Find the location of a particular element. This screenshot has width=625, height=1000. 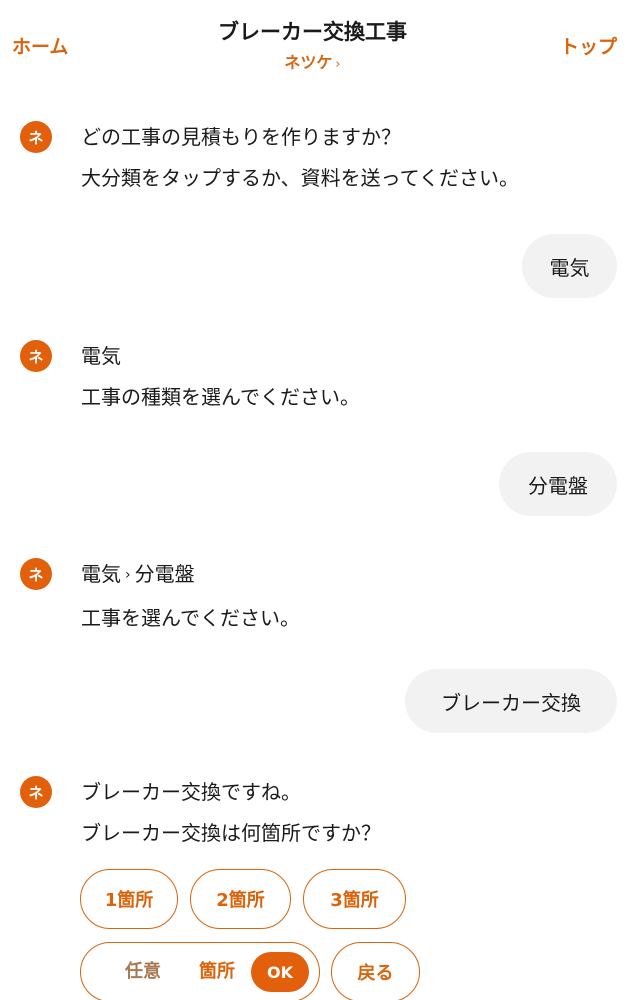

message-line: 工事を選んでください。 is located at coordinates (190, 618).